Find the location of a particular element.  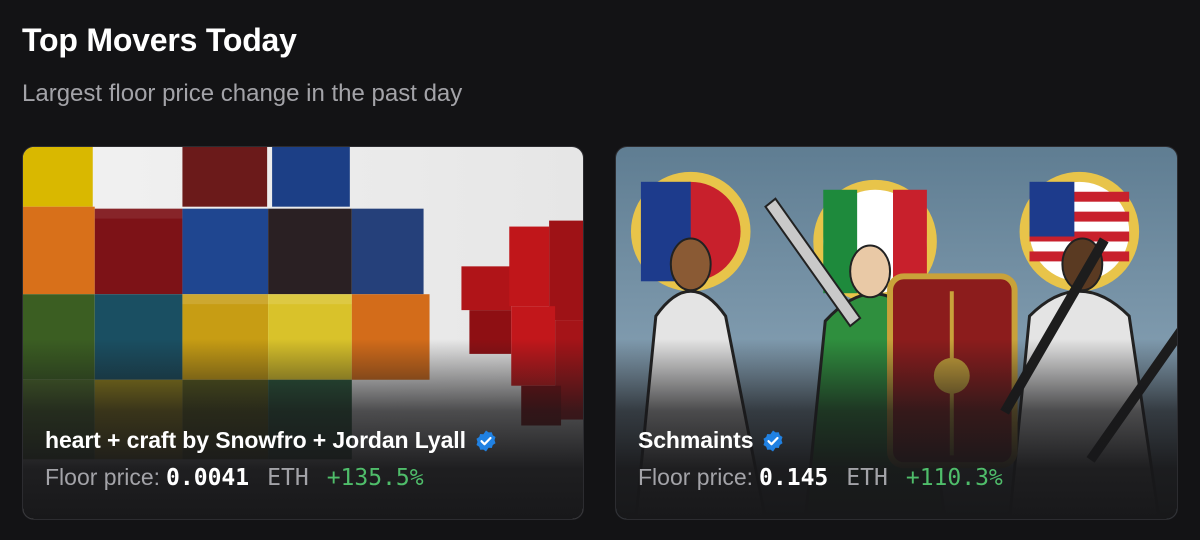

collection-name: Schmaints is located at coordinates (696, 440).